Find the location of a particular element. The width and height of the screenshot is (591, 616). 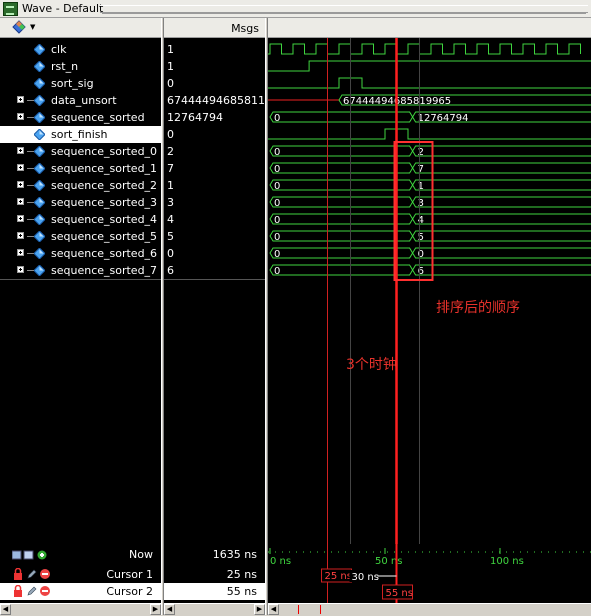

bus-old-segment is located at coordinates (341, 219).